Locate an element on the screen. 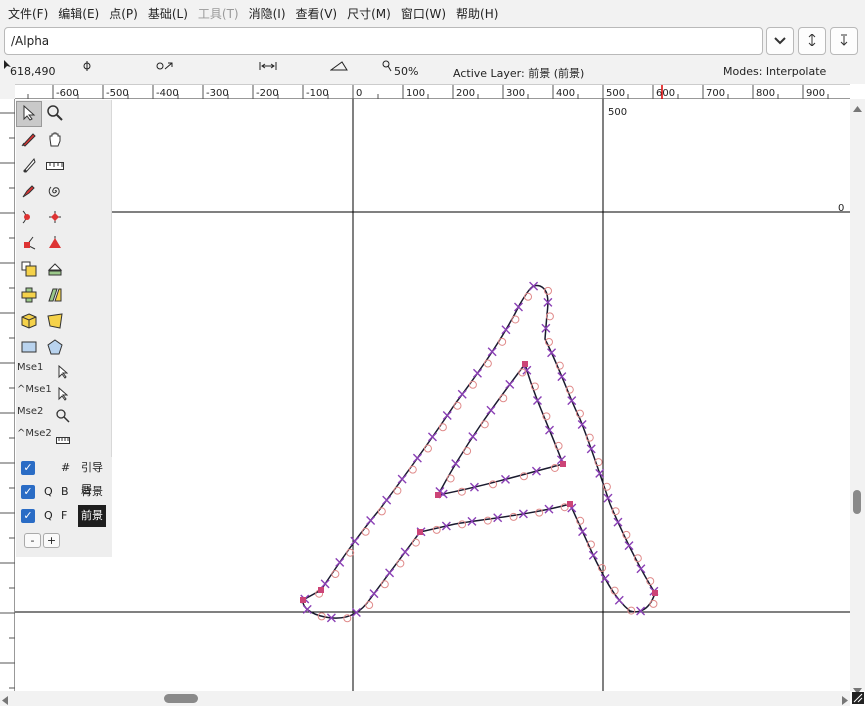  menu-item-2: 点(P) is located at coordinates (124, 13).